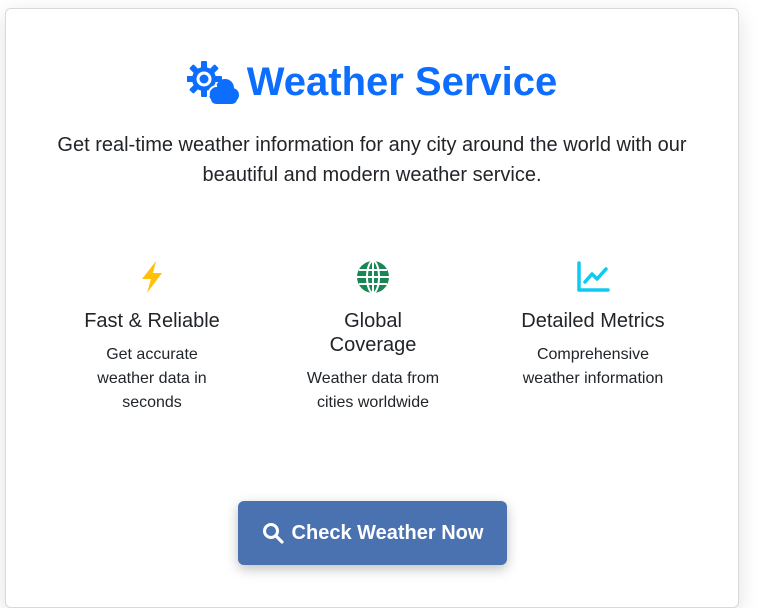 This screenshot has height=608, width=767. Describe the element at coordinates (373, 333) in the screenshot. I see `feature-title: Global Coverage` at that location.